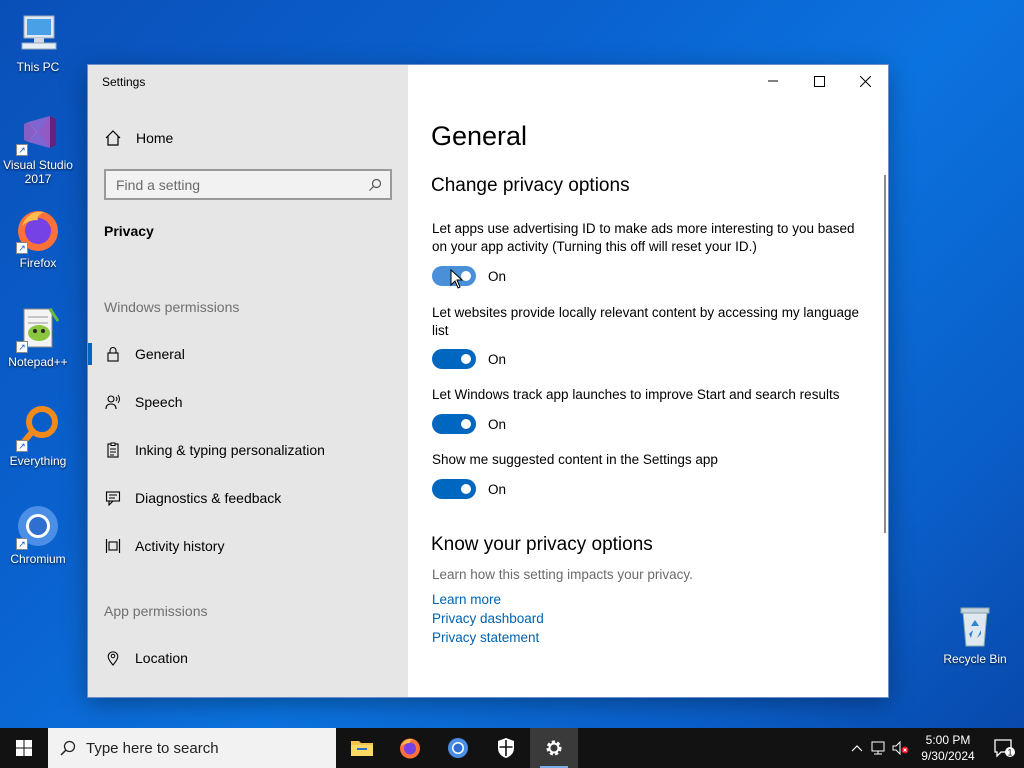 The width and height of the screenshot is (1024, 768). What do you see at coordinates (948, 740) in the screenshot?
I see `clock-time: 5:00 PM` at bounding box center [948, 740].